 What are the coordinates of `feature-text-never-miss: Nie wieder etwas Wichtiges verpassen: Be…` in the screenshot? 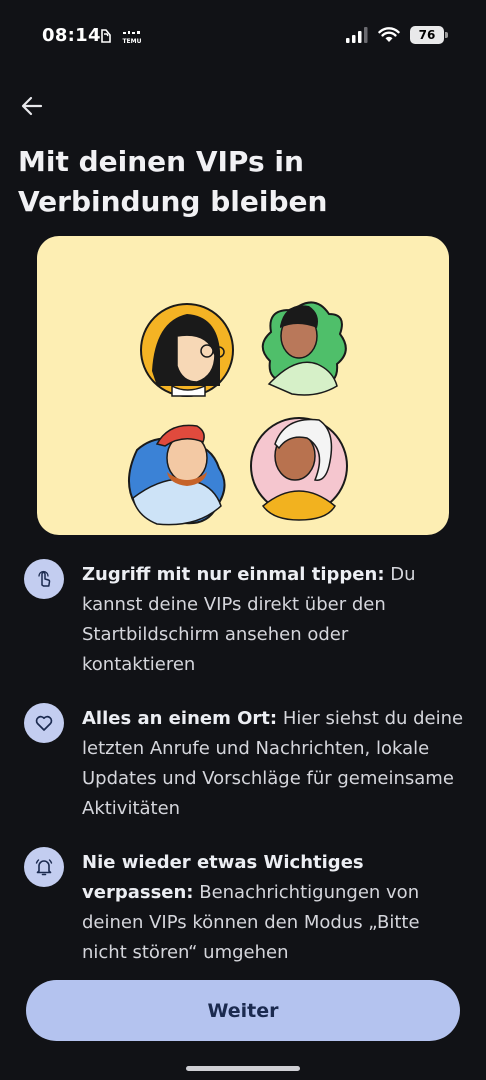 It's located at (273, 908).